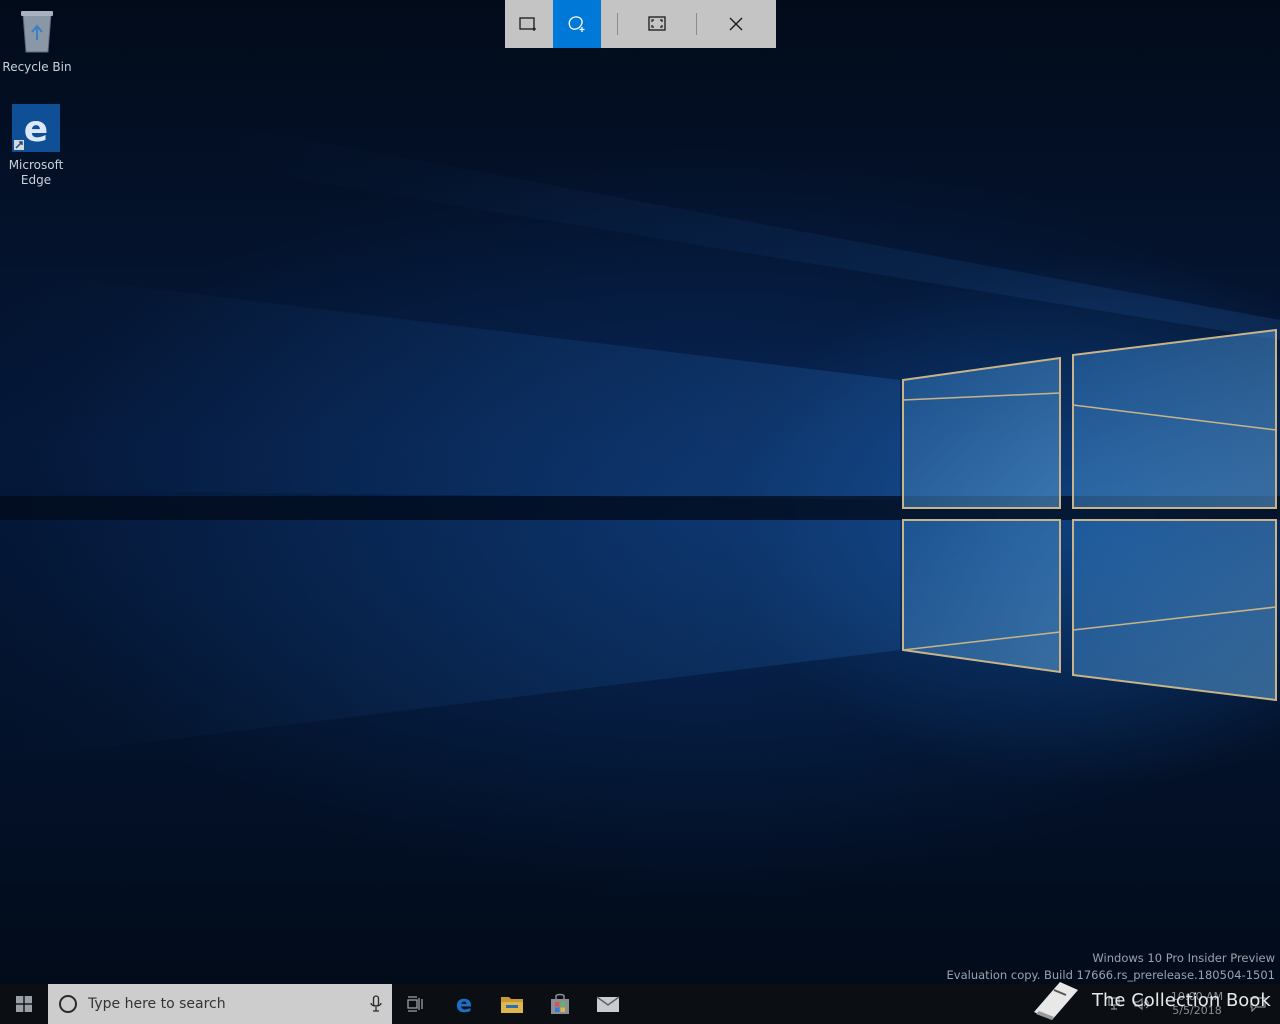 The image size is (1280, 1024). I want to click on store-icon, so click(560, 1003).